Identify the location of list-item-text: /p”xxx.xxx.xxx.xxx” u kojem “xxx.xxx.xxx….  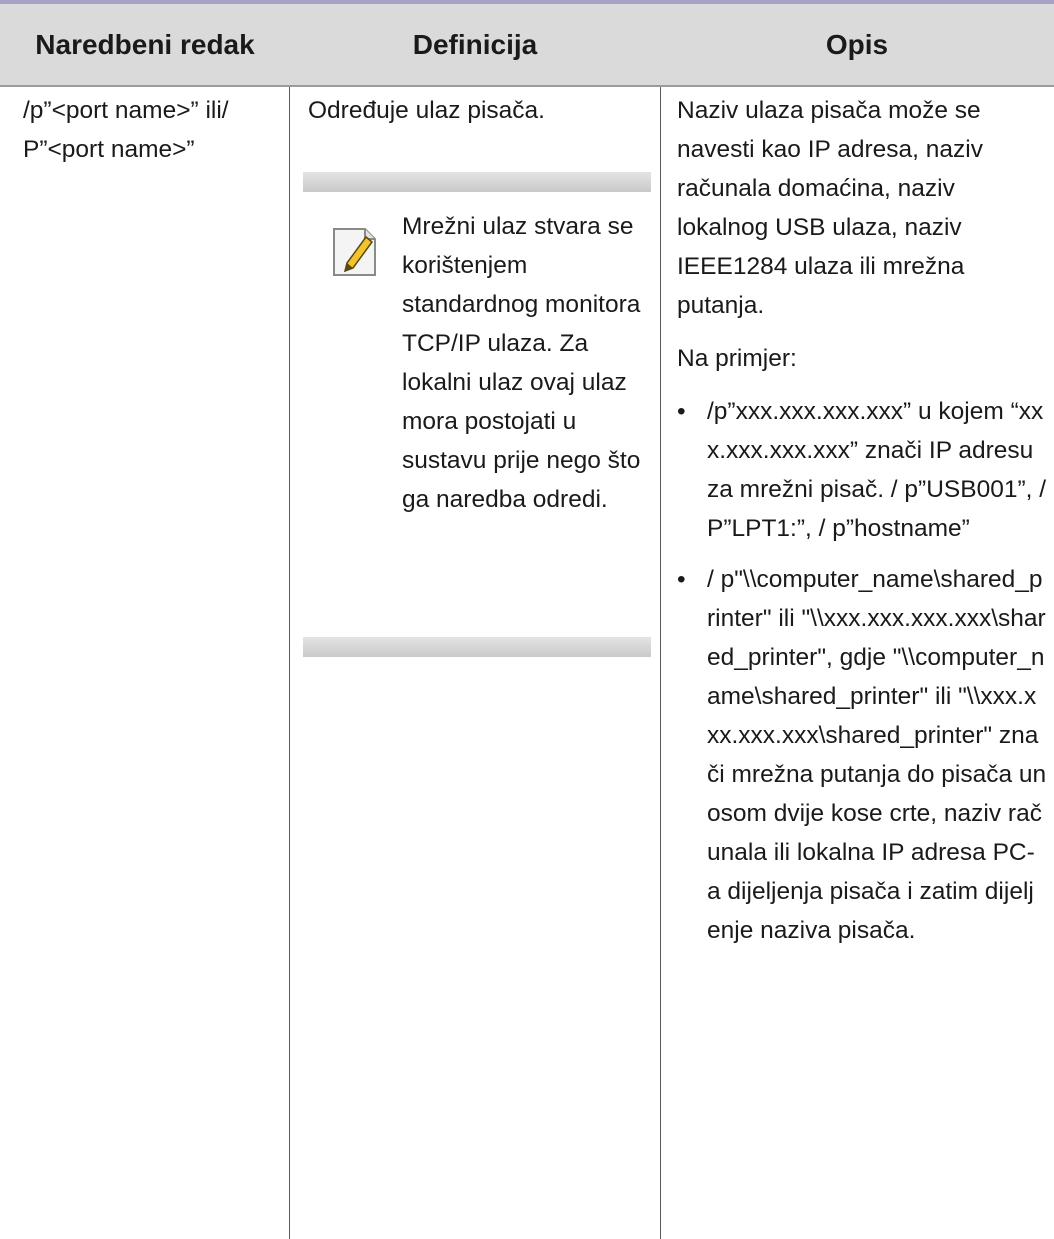
(877, 470).